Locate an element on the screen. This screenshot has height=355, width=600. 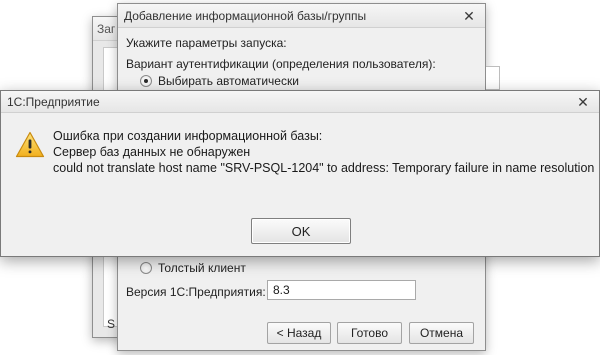
error-line-2: Сервер баз данных не обнаружен is located at coordinates (152, 152).